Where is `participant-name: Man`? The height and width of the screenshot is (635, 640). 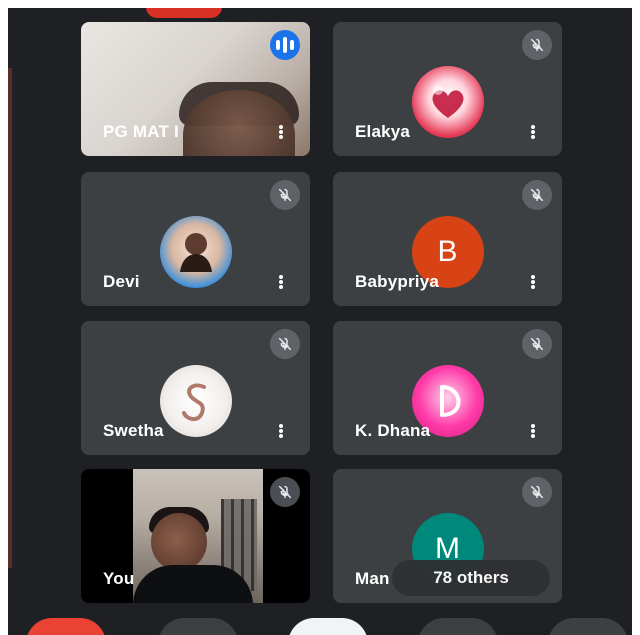 participant-name: Man is located at coordinates (372, 578).